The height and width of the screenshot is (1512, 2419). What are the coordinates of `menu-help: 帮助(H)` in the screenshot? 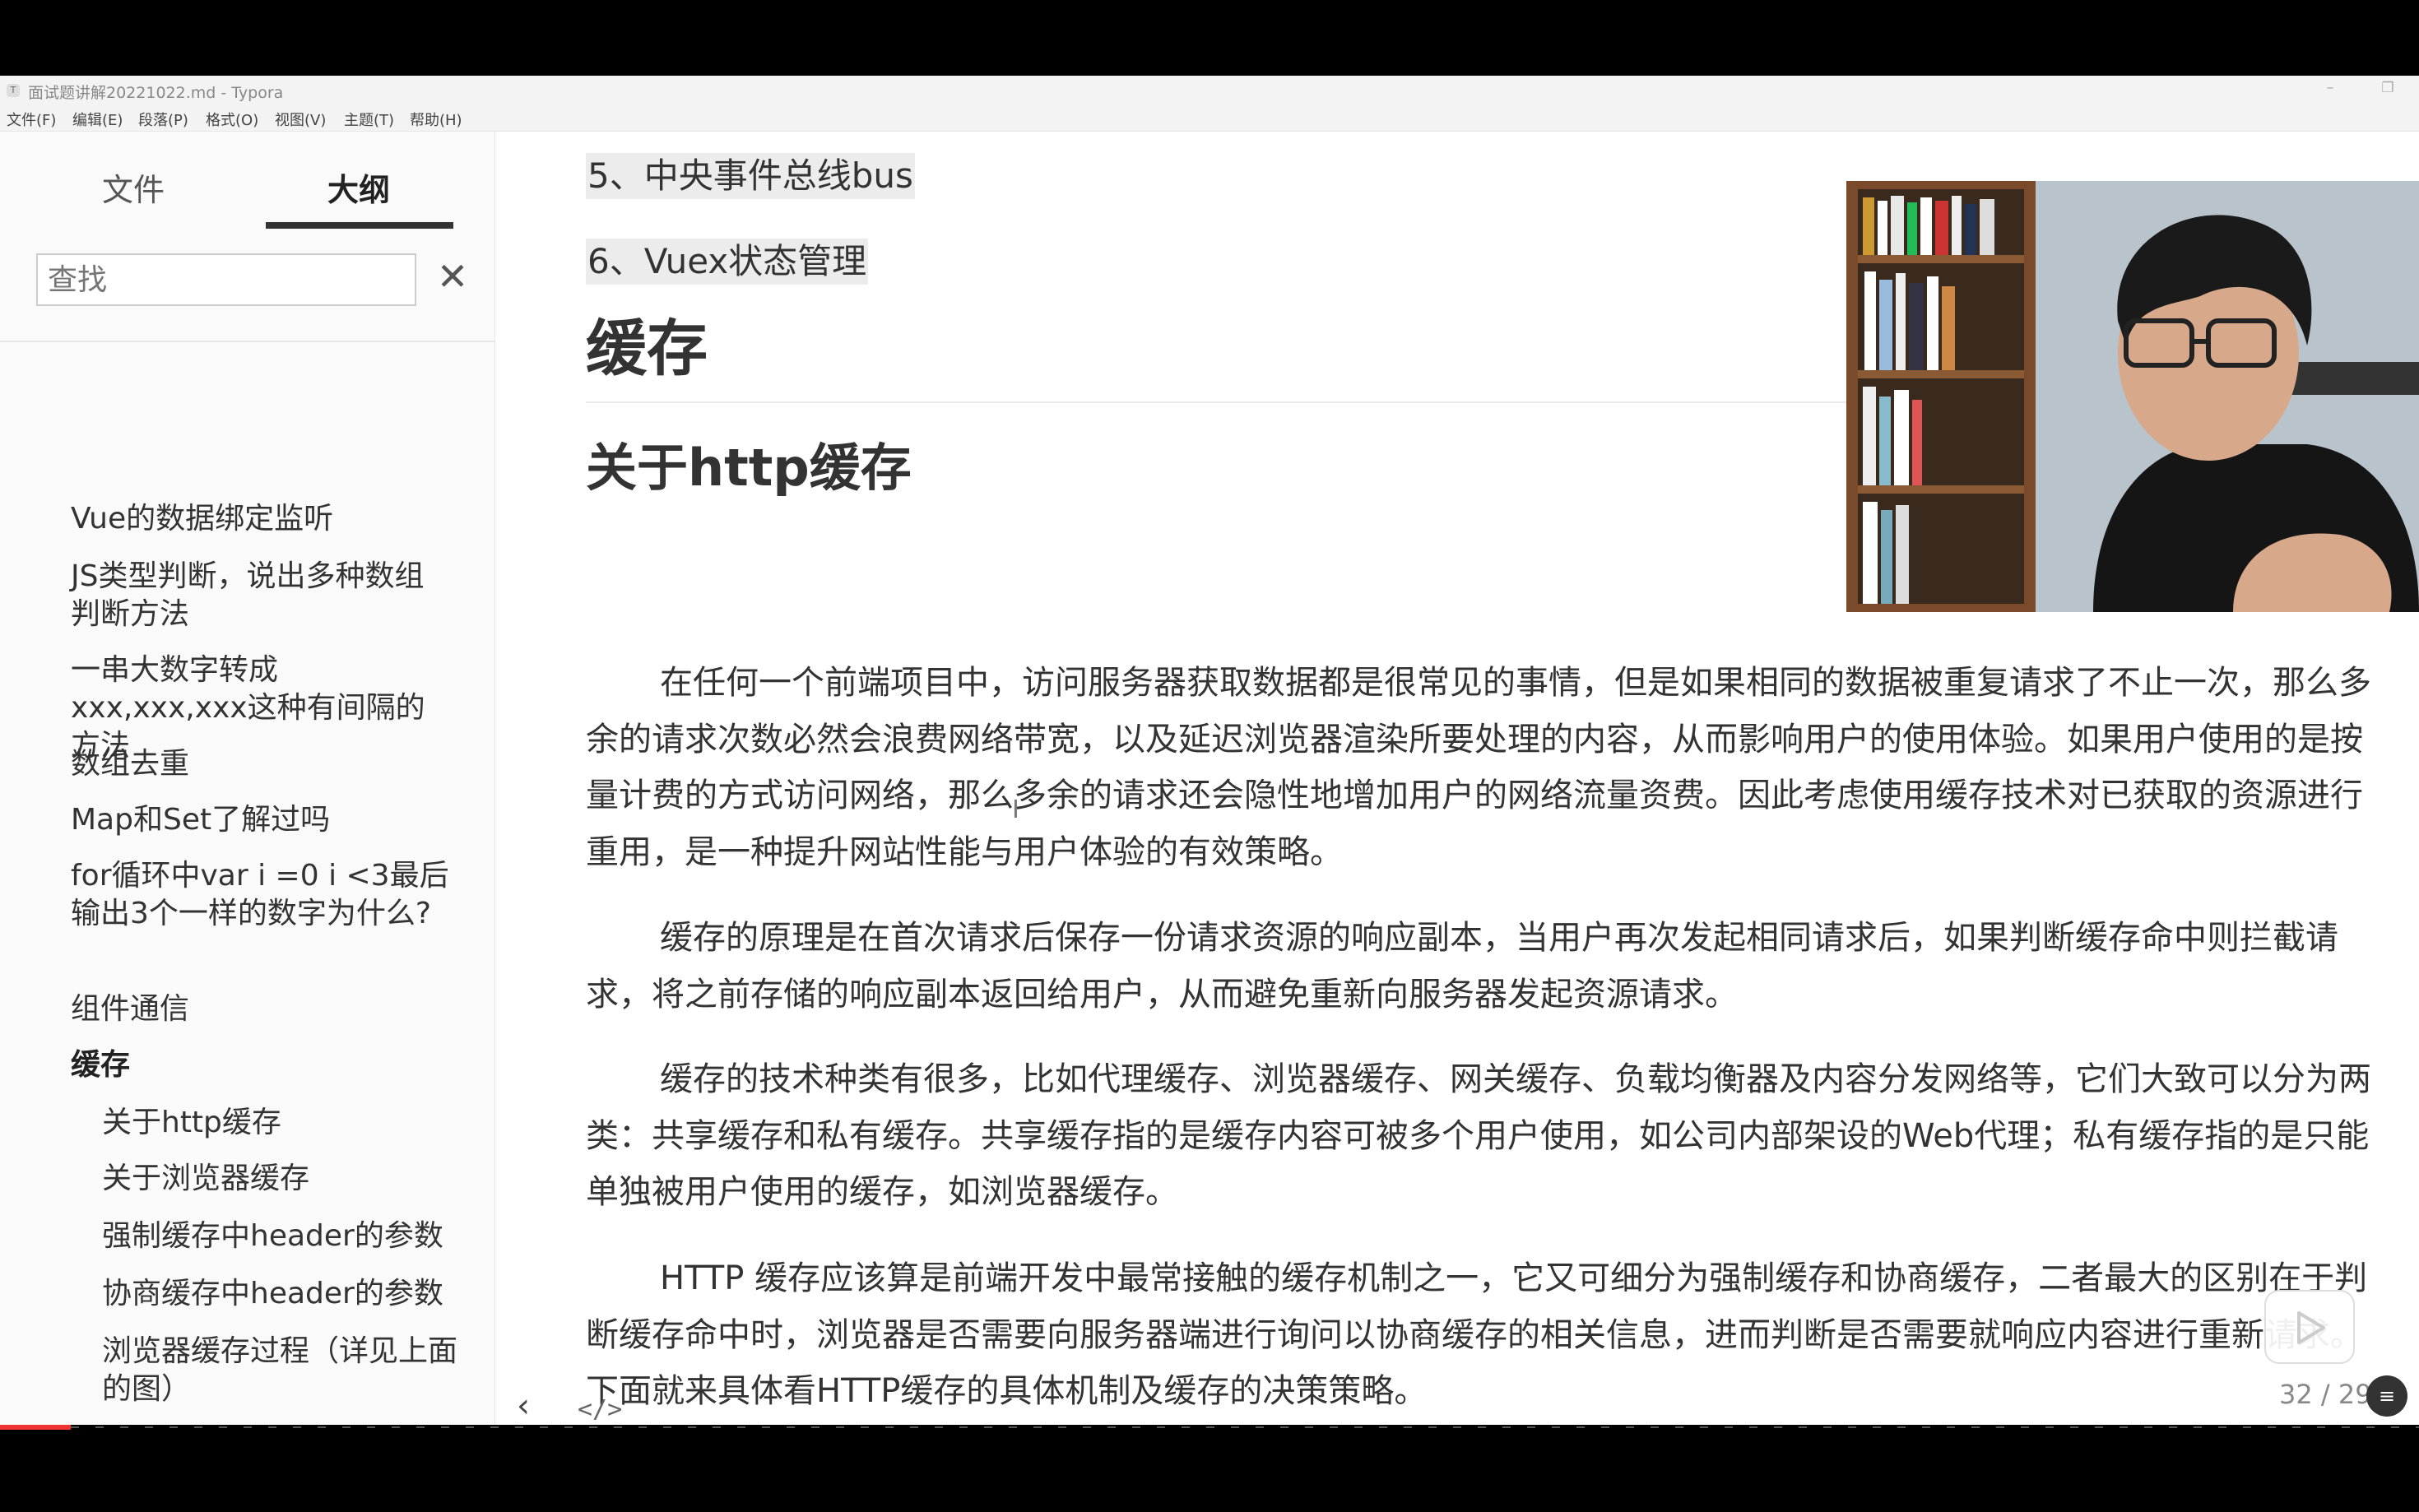 It's located at (436, 119).